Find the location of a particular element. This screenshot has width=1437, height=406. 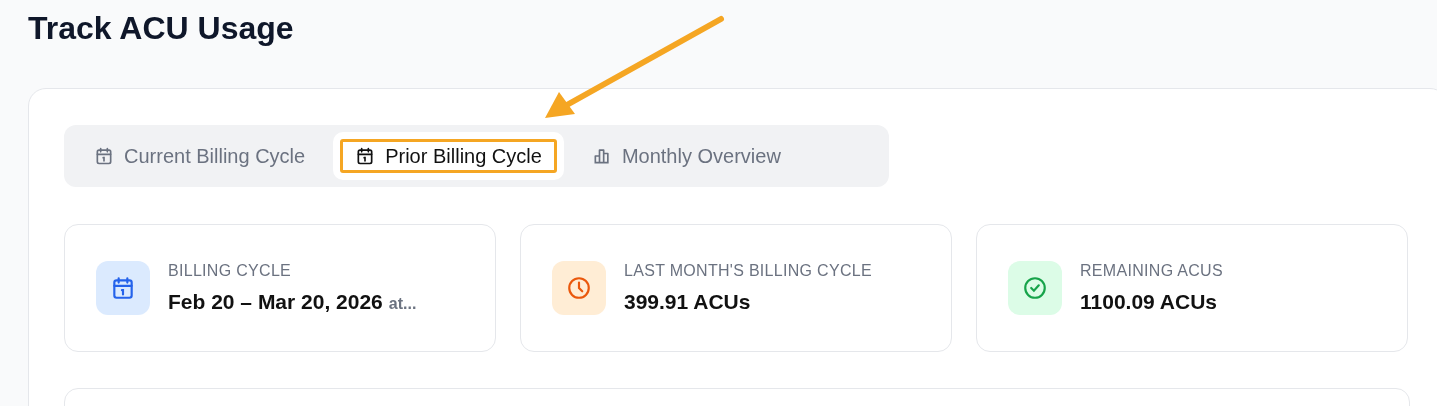

stat-label: REMAINING ACUS is located at coordinates (1151, 271).